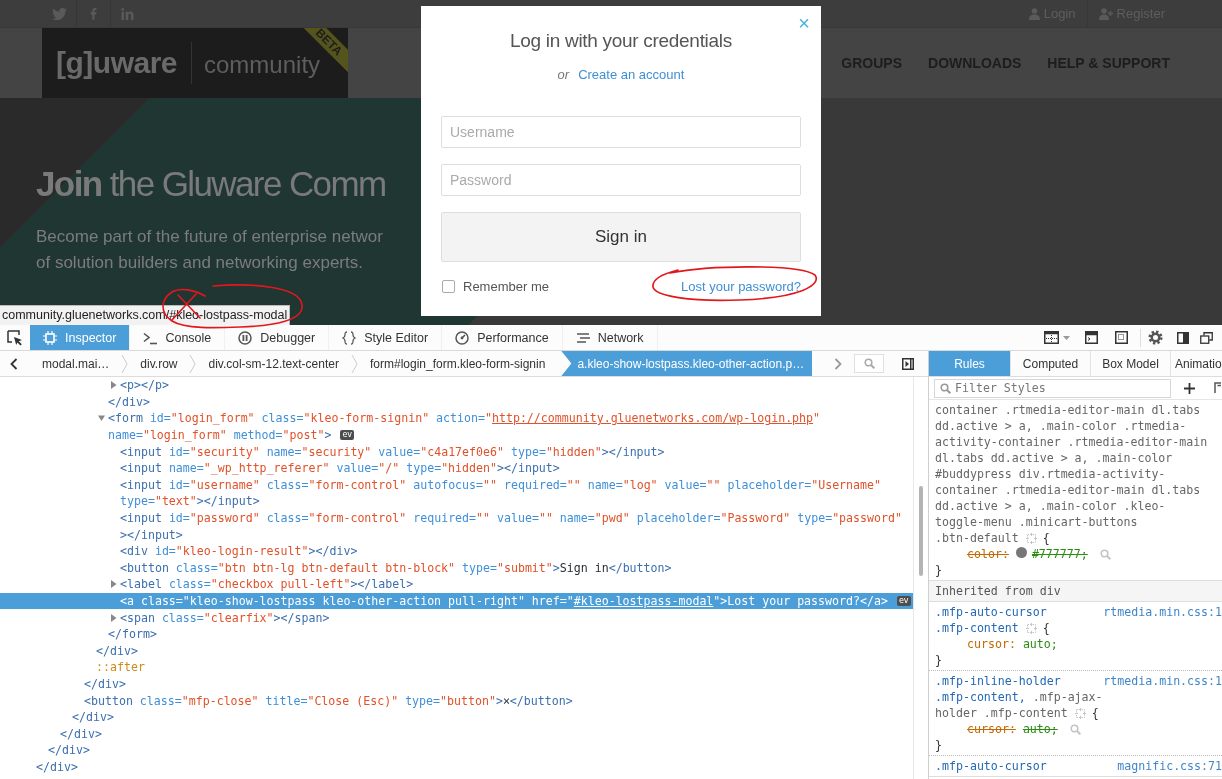 This screenshot has height=779, width=1222. I want to click on sign-in-button: Sign in, so click(621, 237).